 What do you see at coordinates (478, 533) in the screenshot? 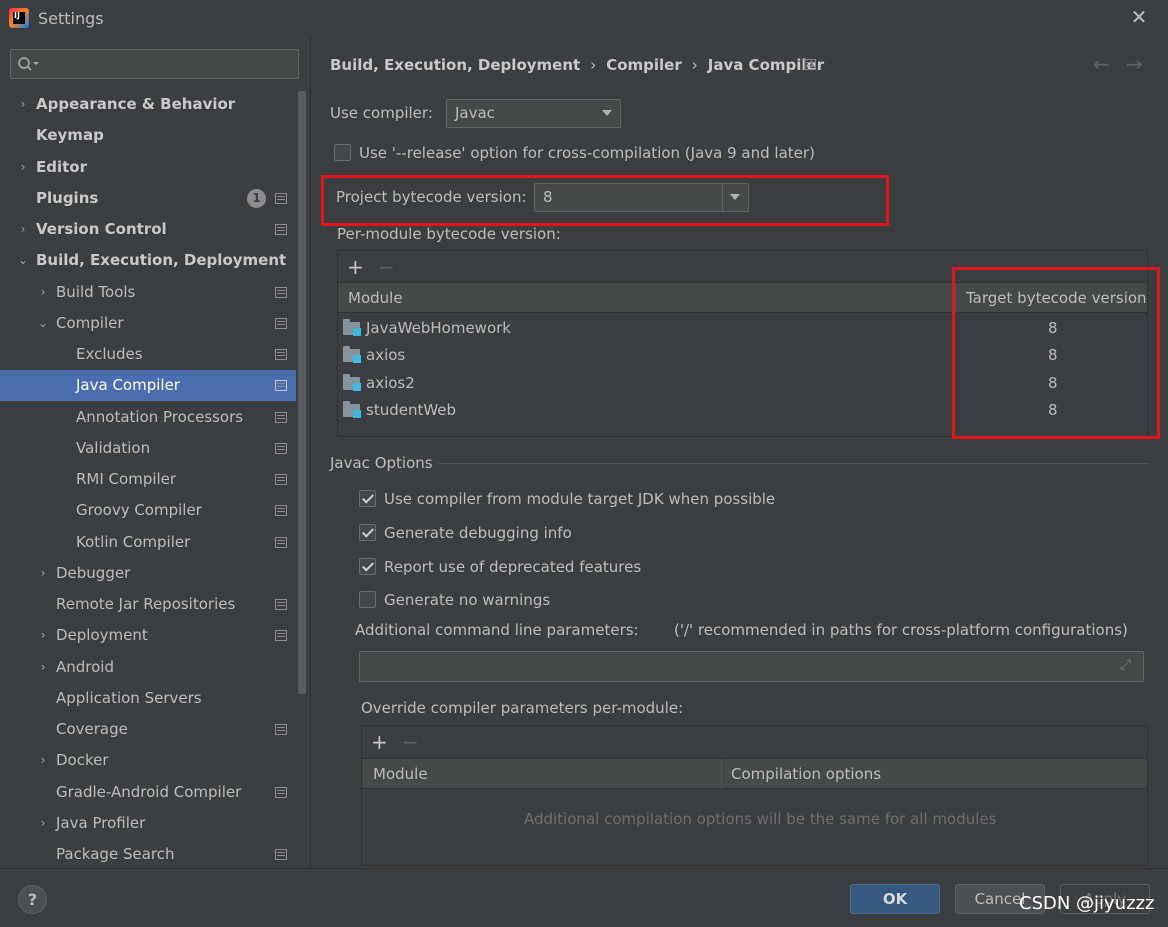
I see `debug-info-label: Generate debugging info` at bounding box center [478, 533].